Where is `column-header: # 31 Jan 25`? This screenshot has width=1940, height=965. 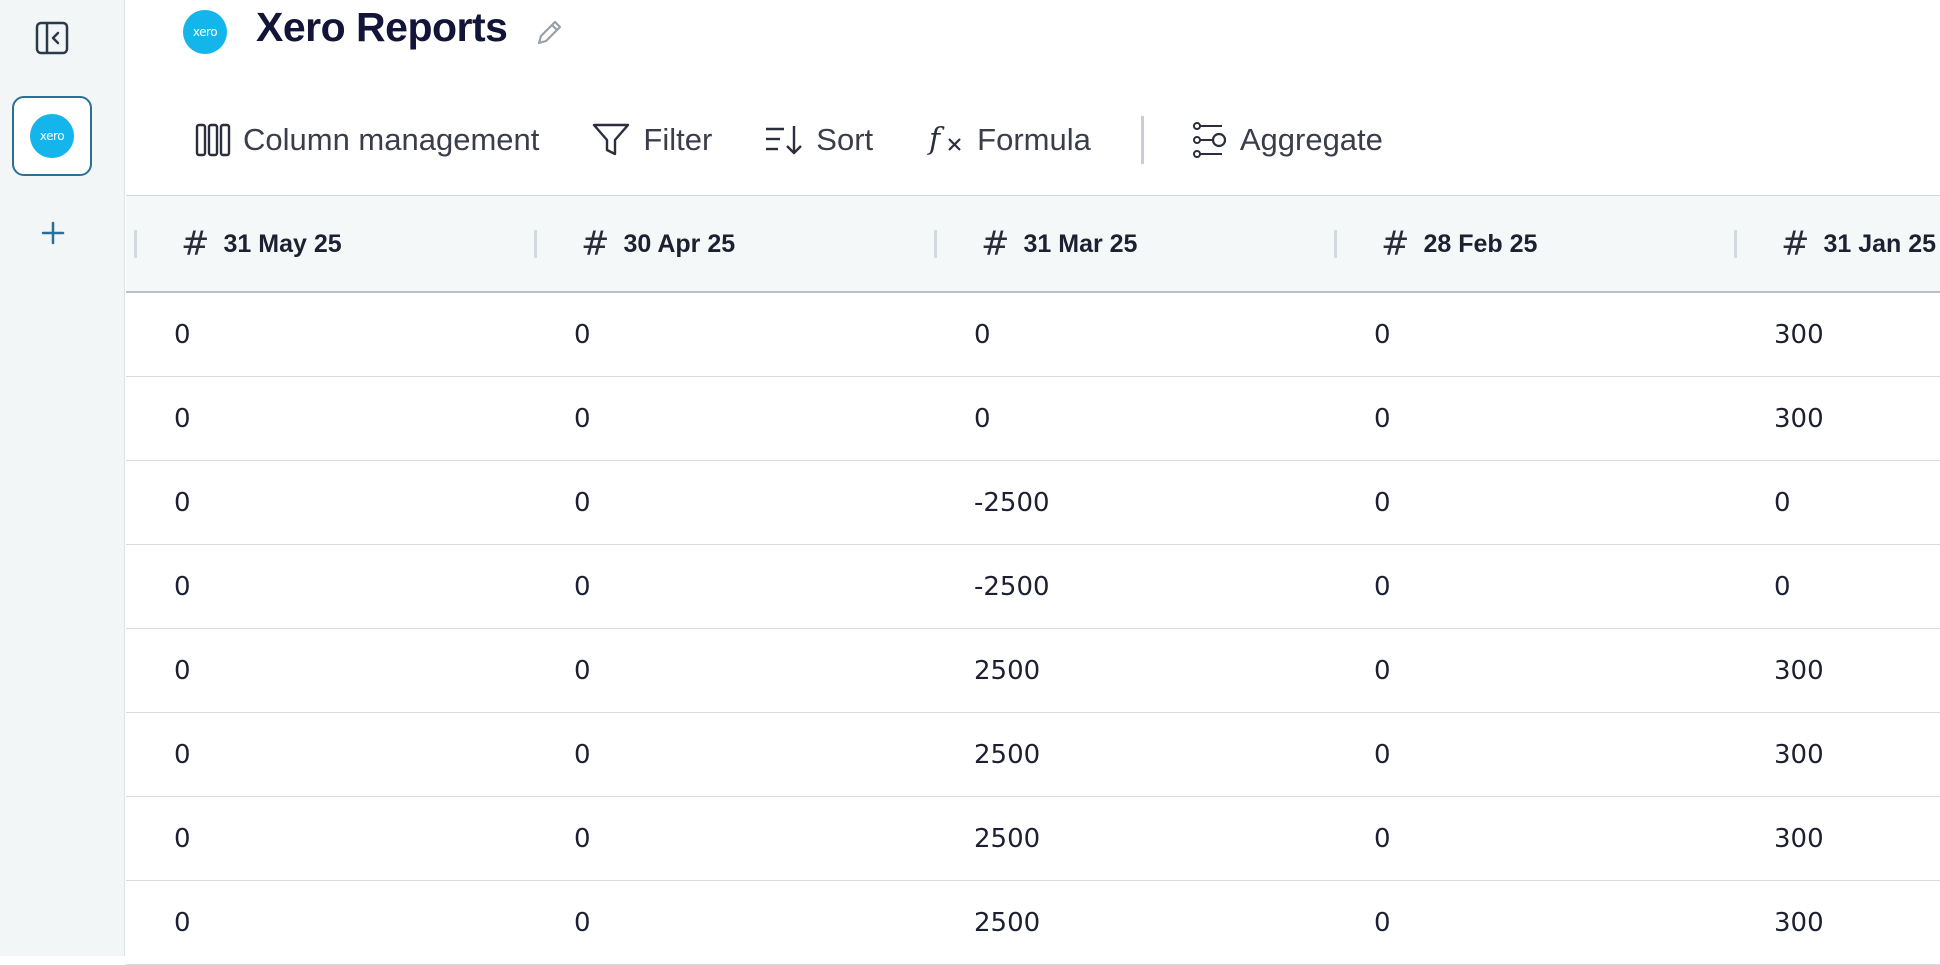 column-header: # 31 Jan 25 is located at coordinates (1858, 244).